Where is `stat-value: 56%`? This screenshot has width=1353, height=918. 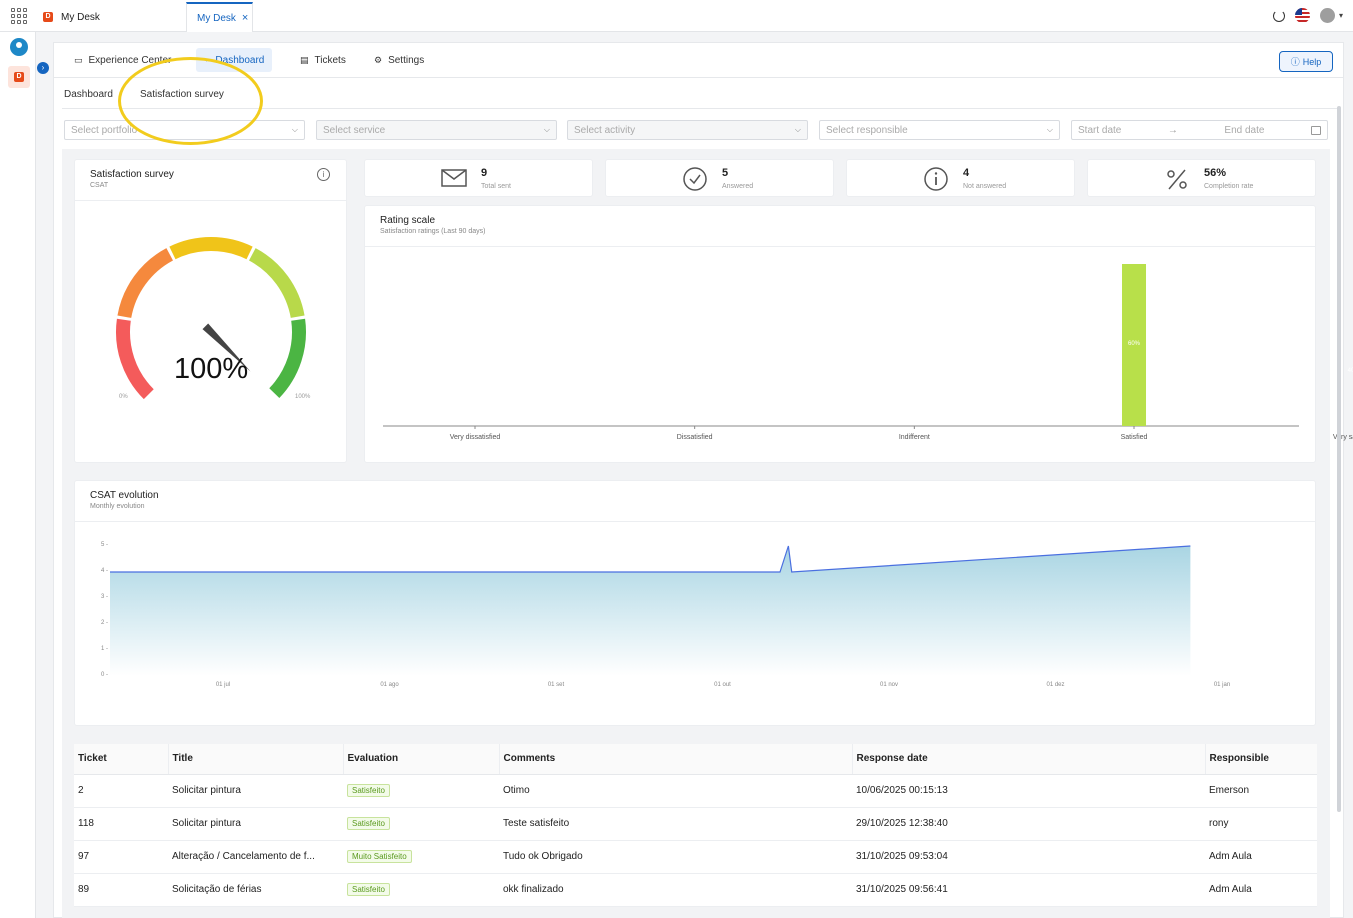
stat-value: 56% is located at coordinates (1215, 173).